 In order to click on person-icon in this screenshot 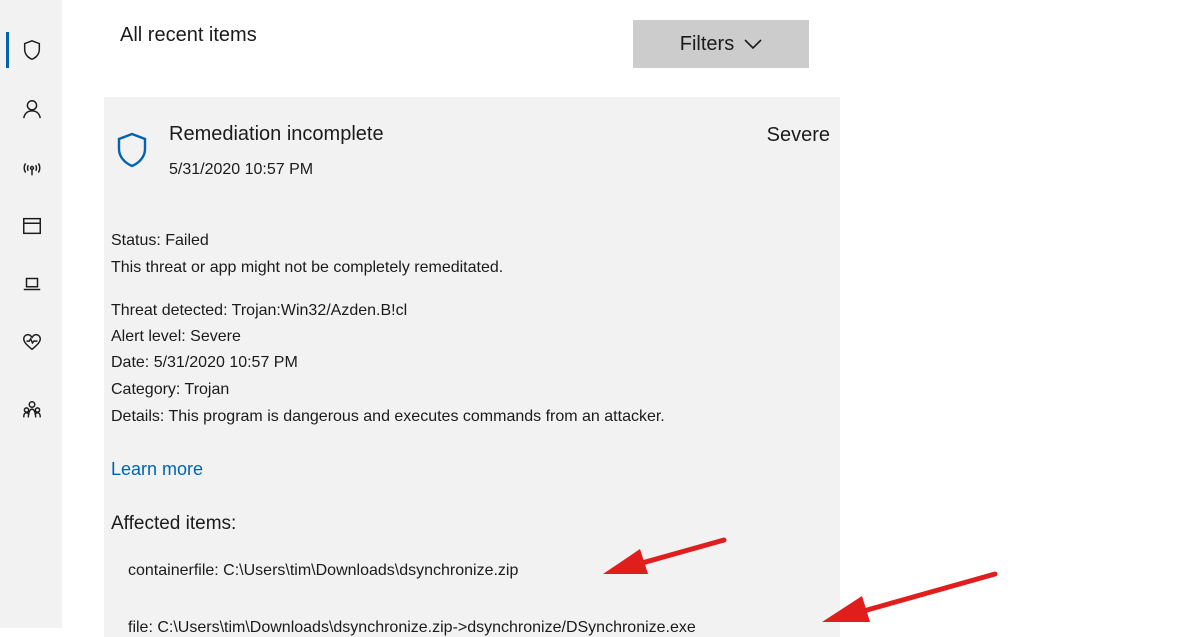, I will do `click(32, 109)`.